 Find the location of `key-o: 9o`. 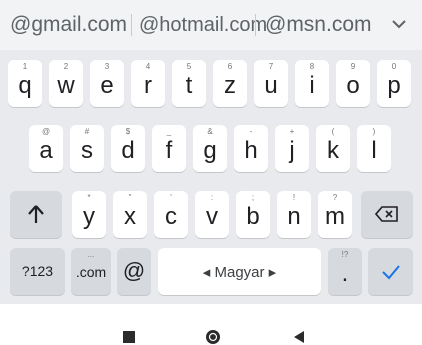

key-o: 9o is located at coordinates (353, 83).